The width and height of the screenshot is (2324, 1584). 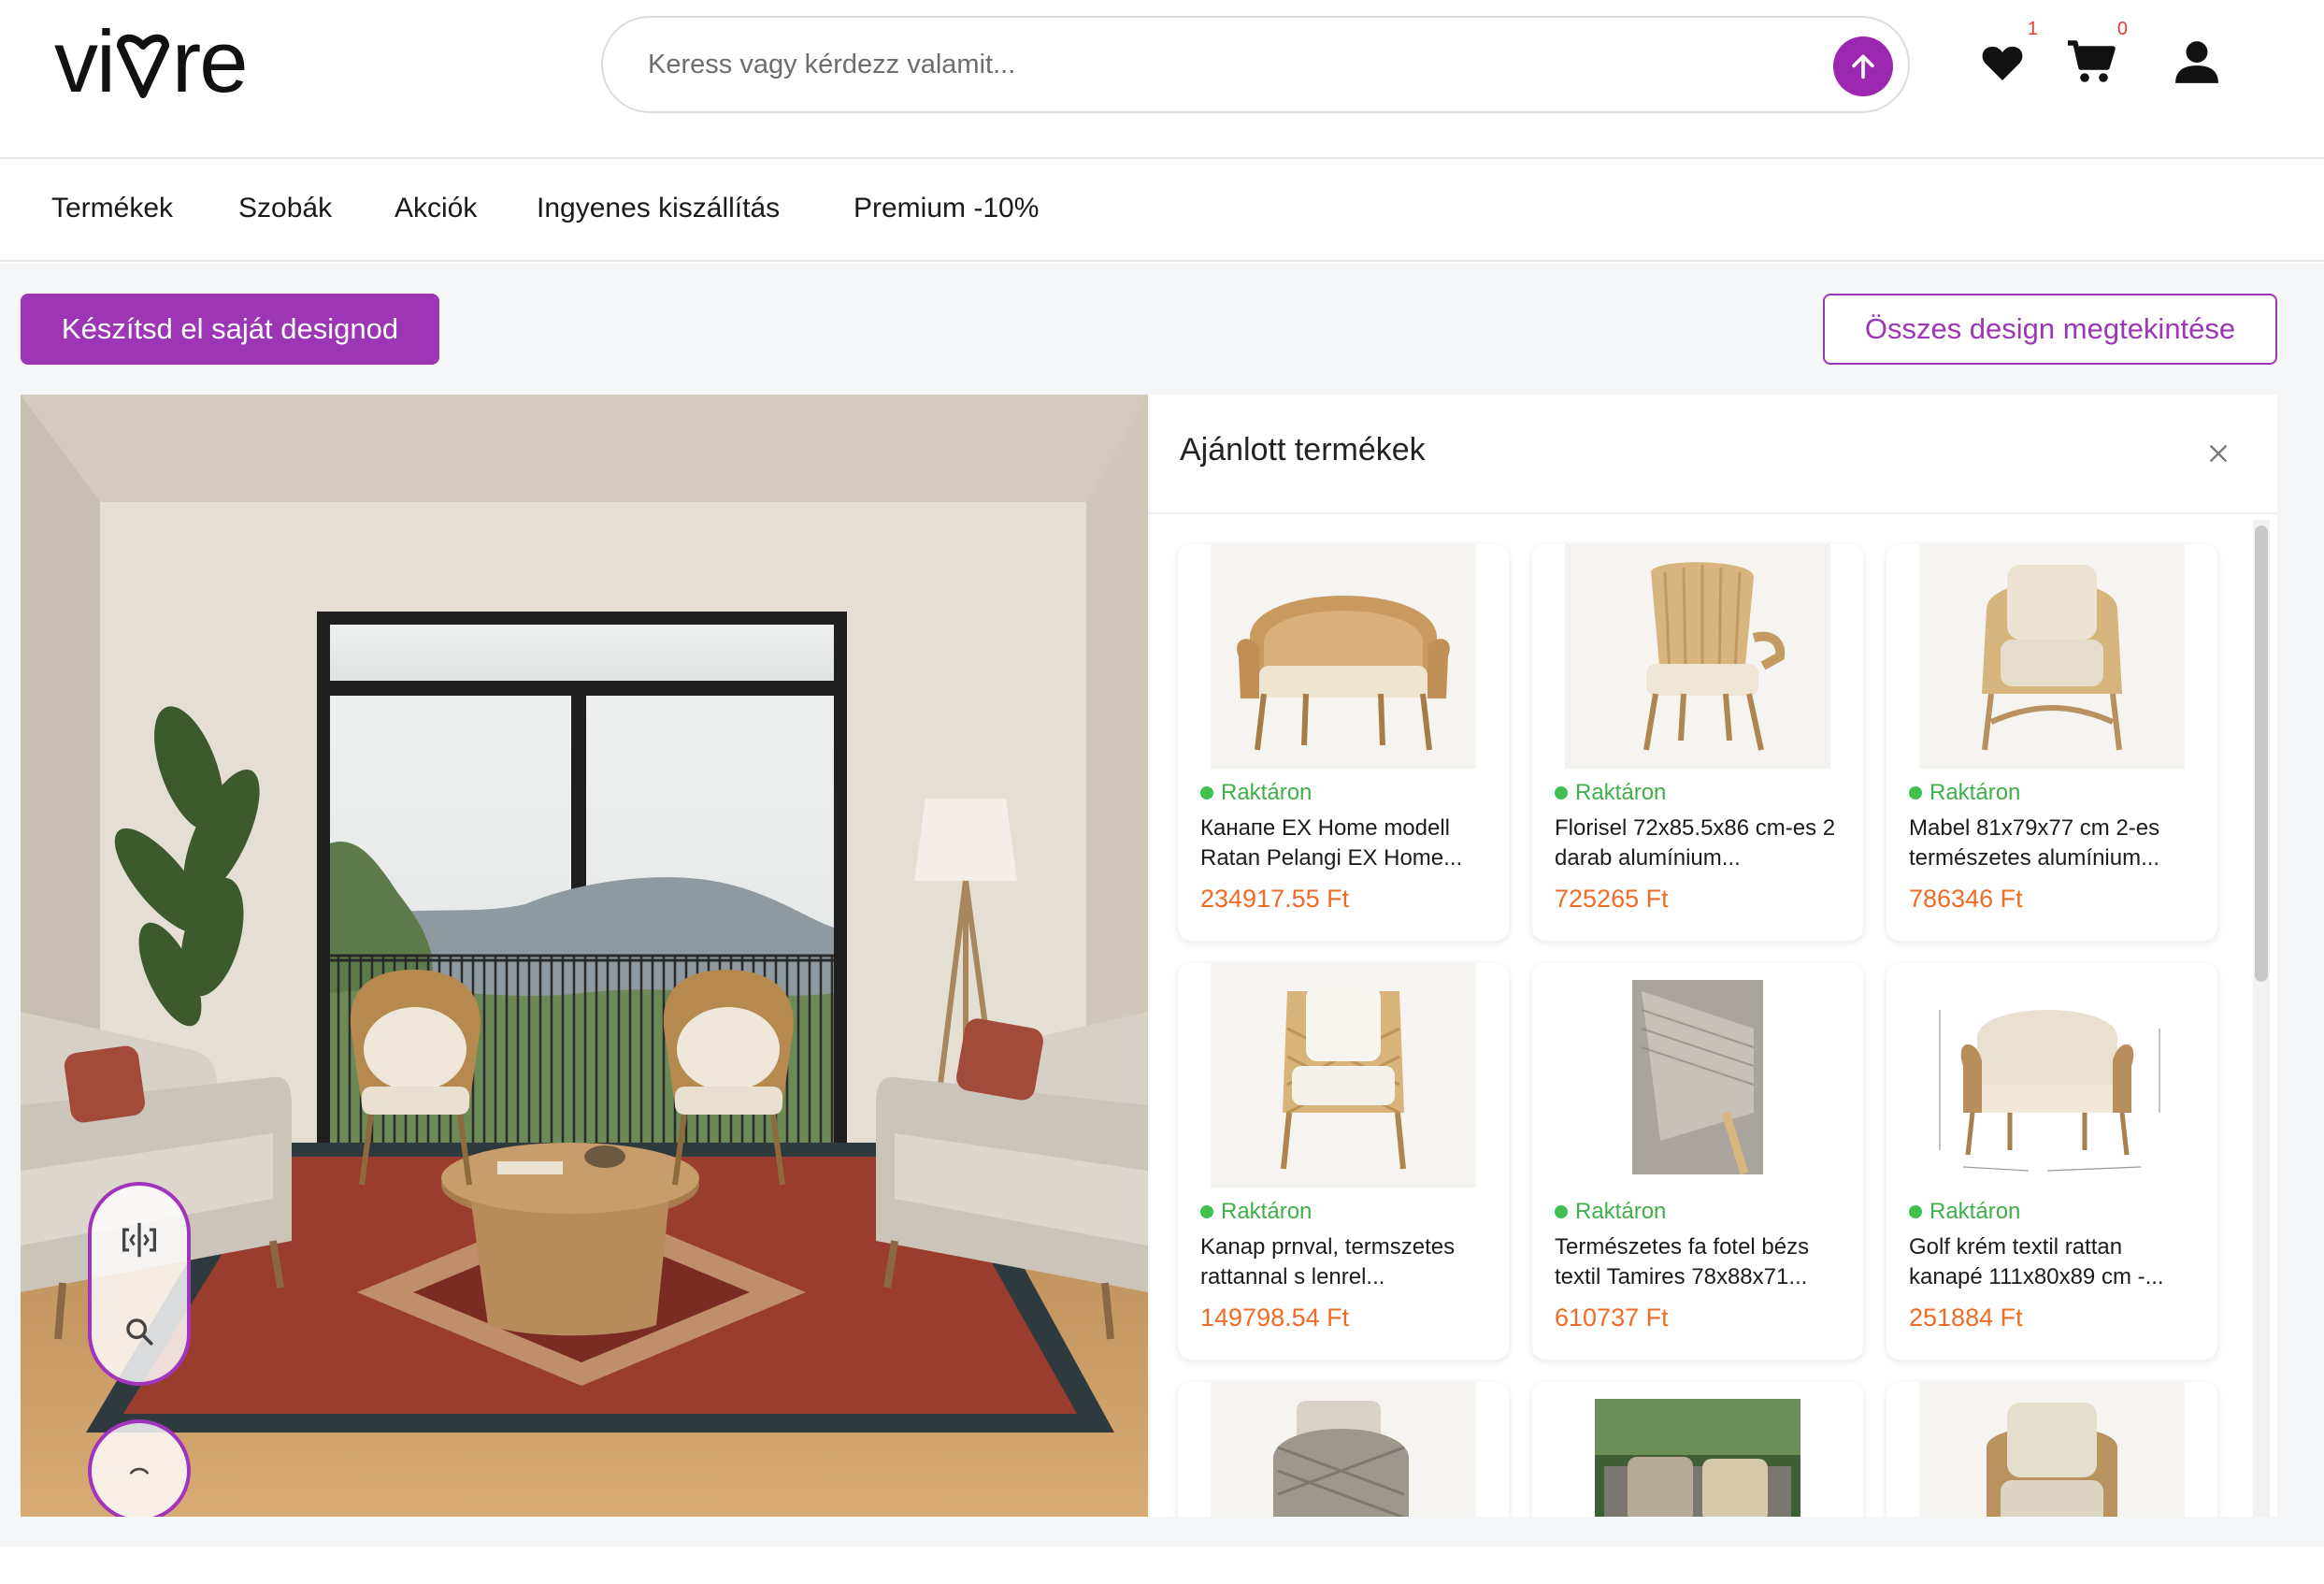 I want to click on close-panel-button, so click(x=2219, y=453).